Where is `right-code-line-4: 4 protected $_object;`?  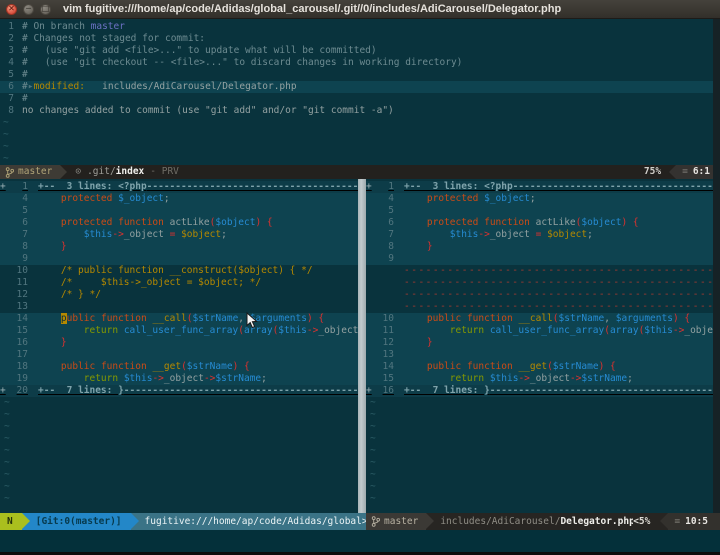 right-code-line-4: 4 protected $_object; is located at coordinates (539, 199).